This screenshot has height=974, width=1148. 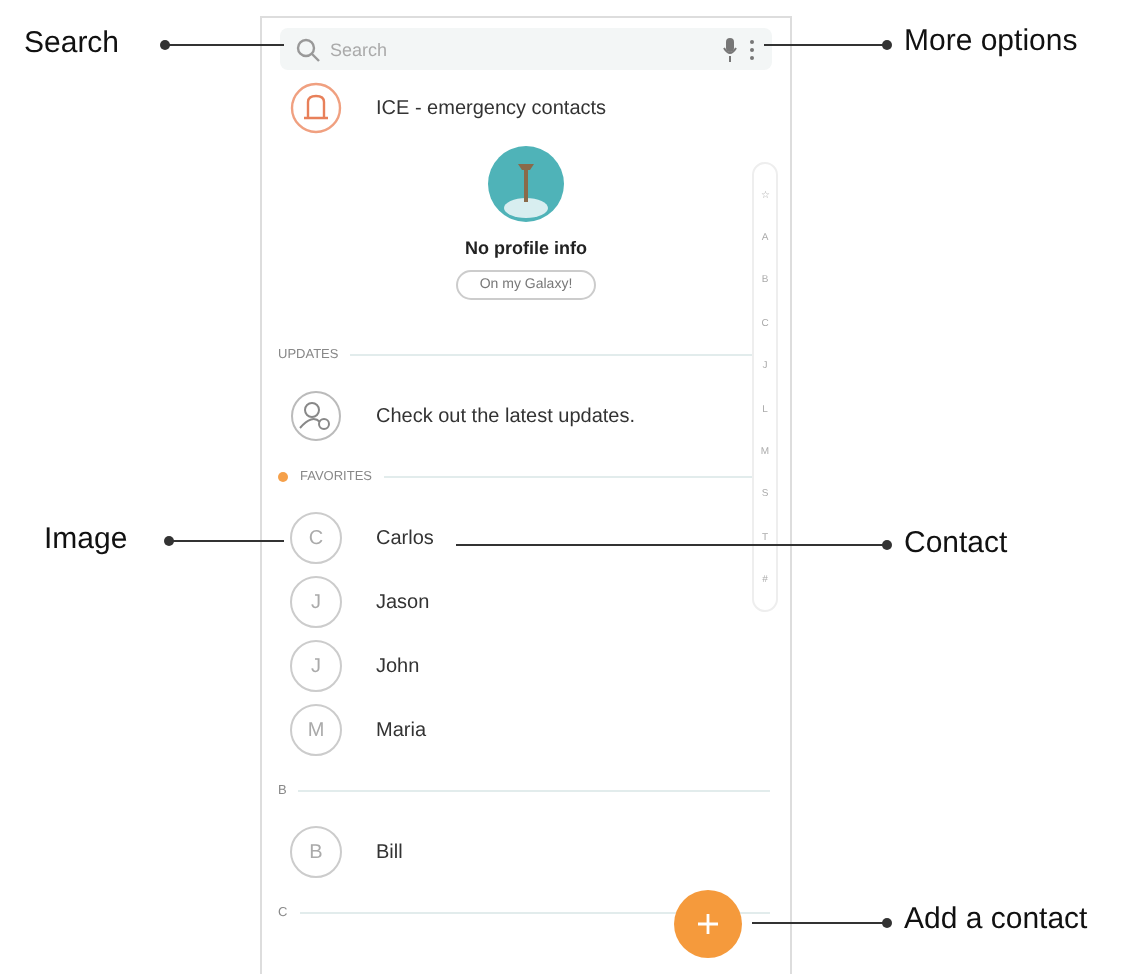 What do you see at coordinates (316, 108) in the screenshot?
I see `ice-icon` at bounding box center [316, 108].